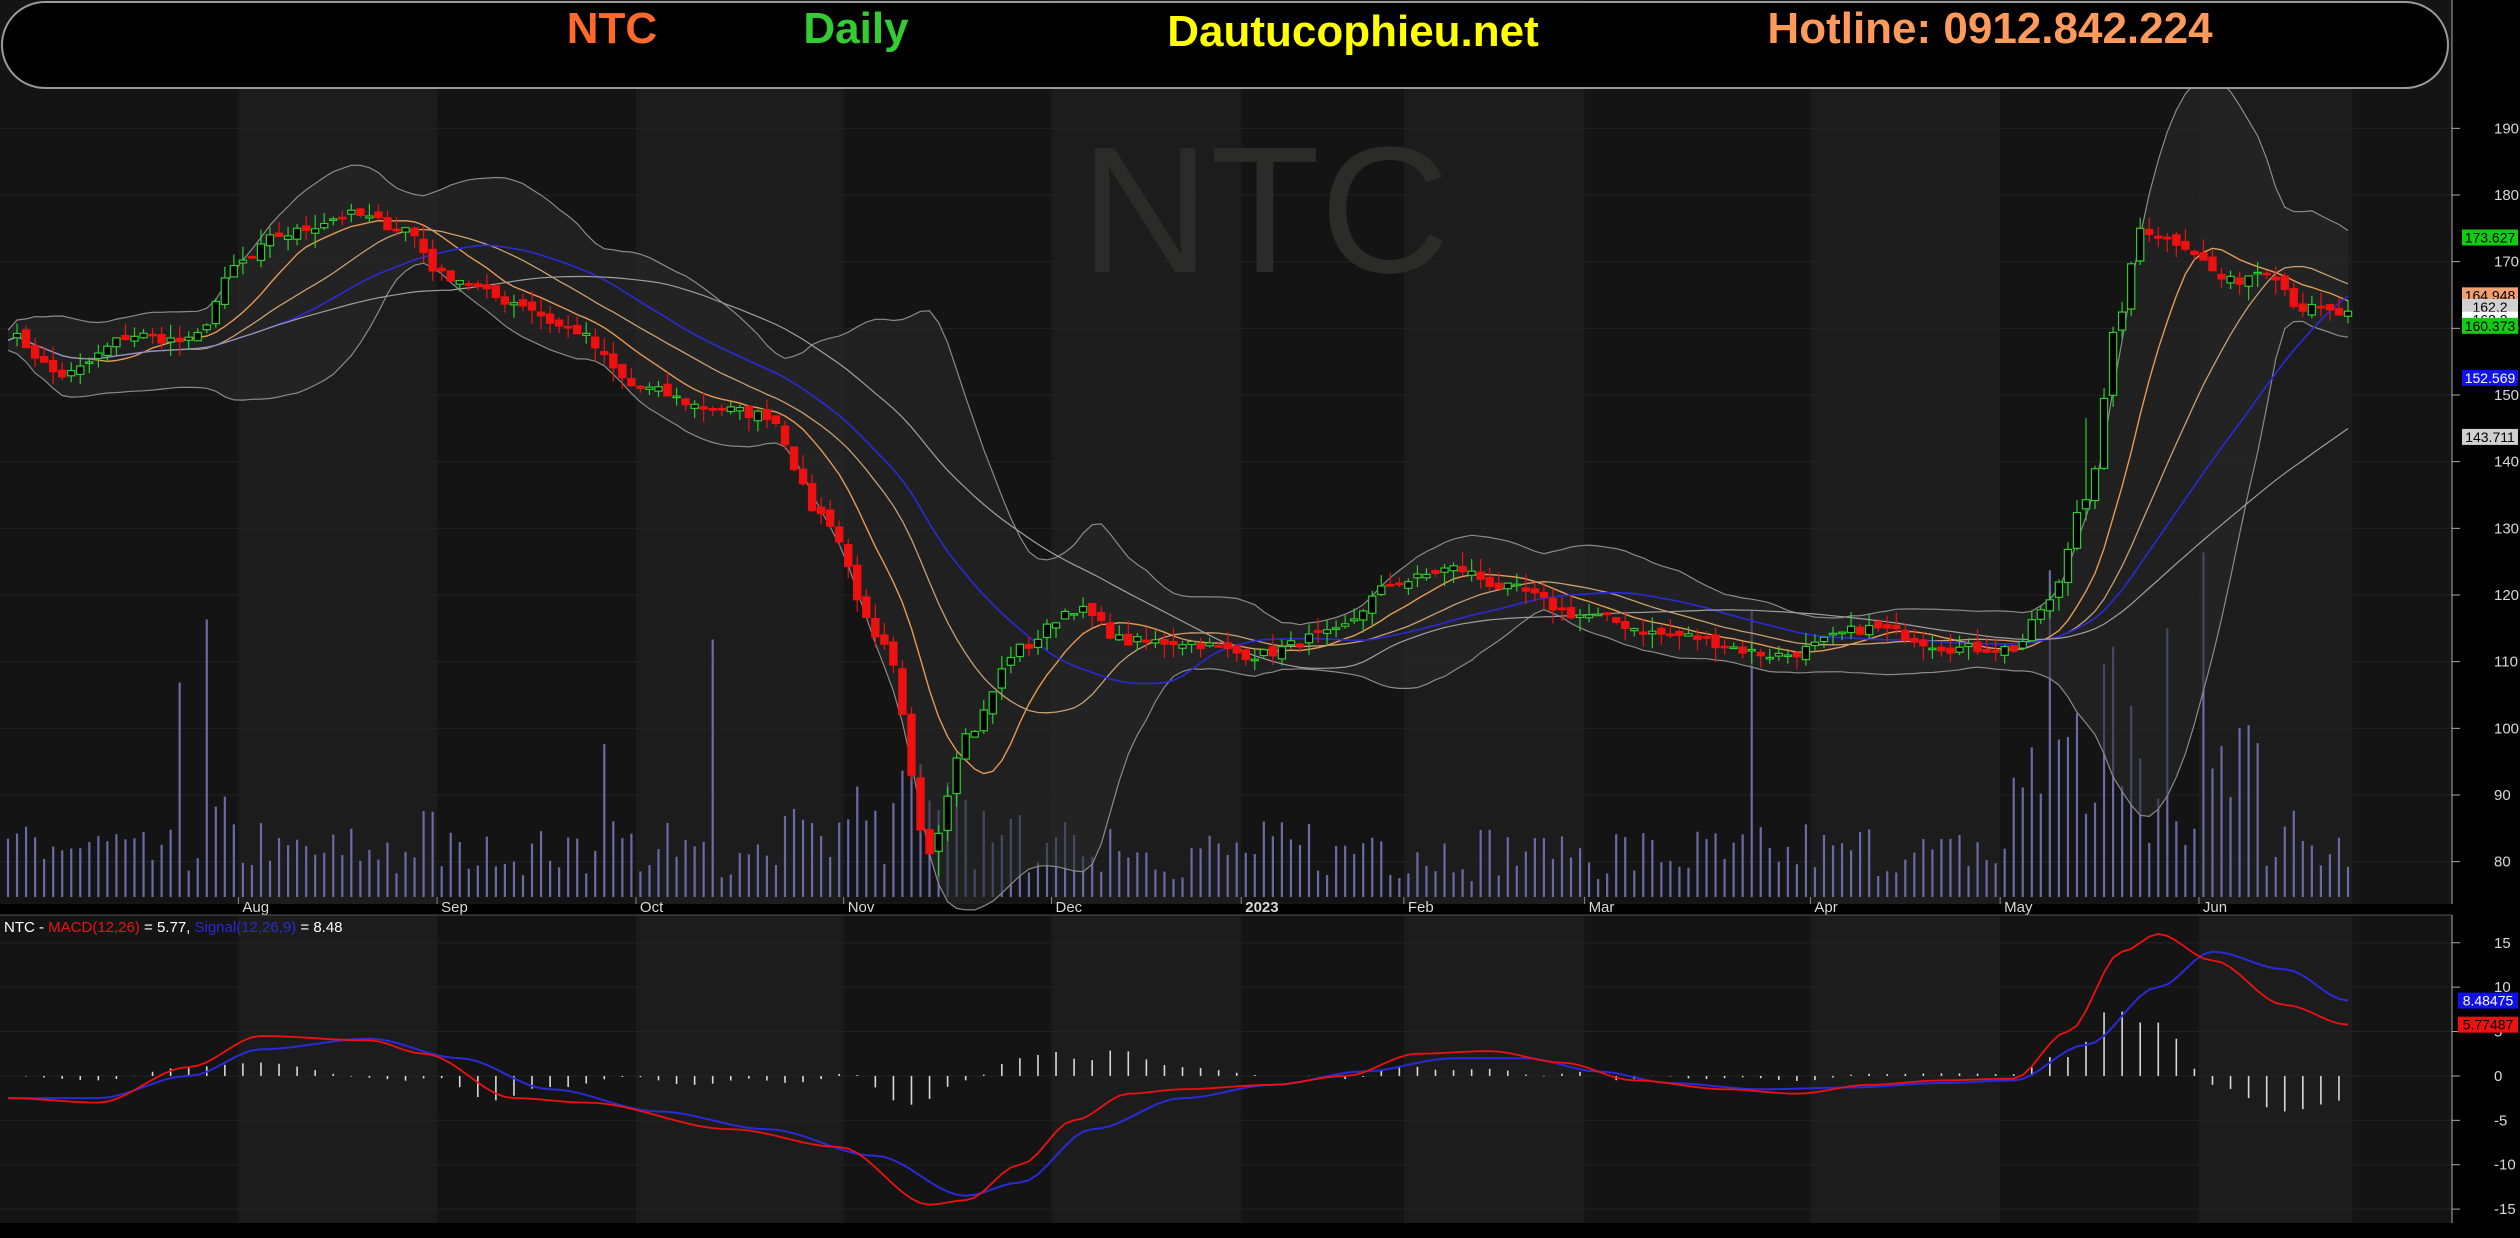  I want to click on macd-legend-sep: -, so click(41, 927).